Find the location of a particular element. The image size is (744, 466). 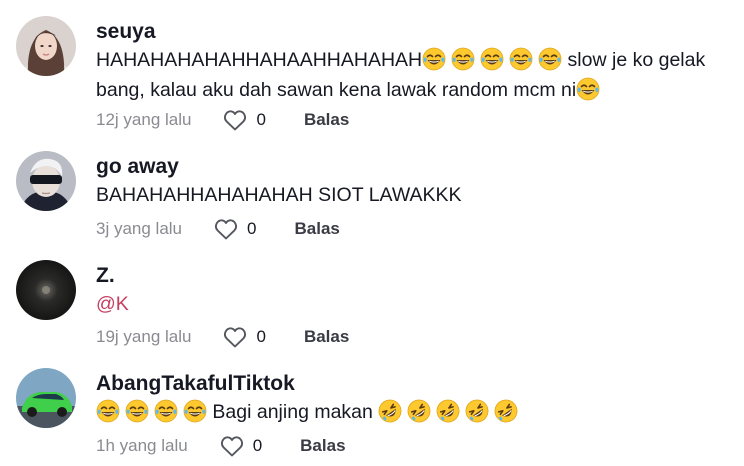

comment-time: 19j yang lalu is located at coordinates (144, 336).